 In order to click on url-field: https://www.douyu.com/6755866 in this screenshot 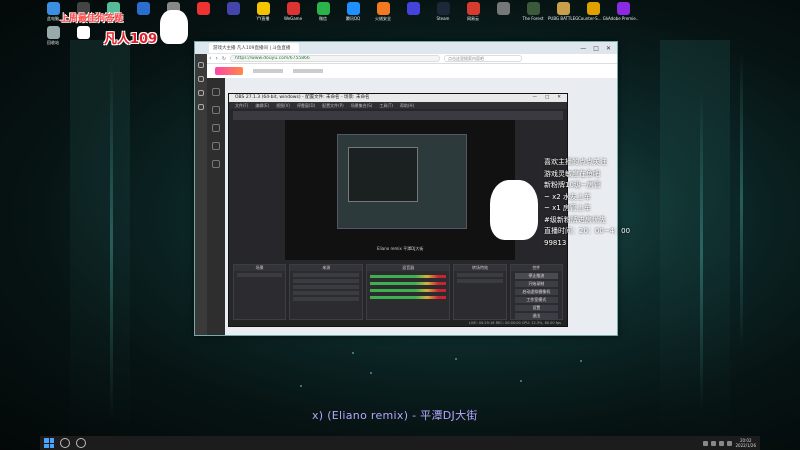, I will do `click(335, 58)`.